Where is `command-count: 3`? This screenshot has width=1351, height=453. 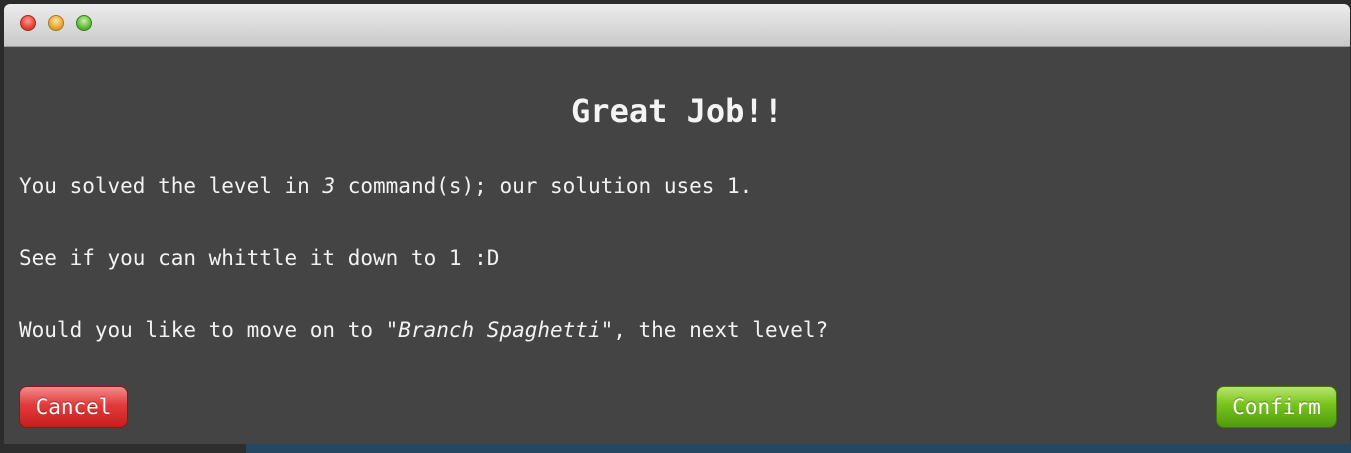
command-count: 3 is located at coordinates (329, 186).